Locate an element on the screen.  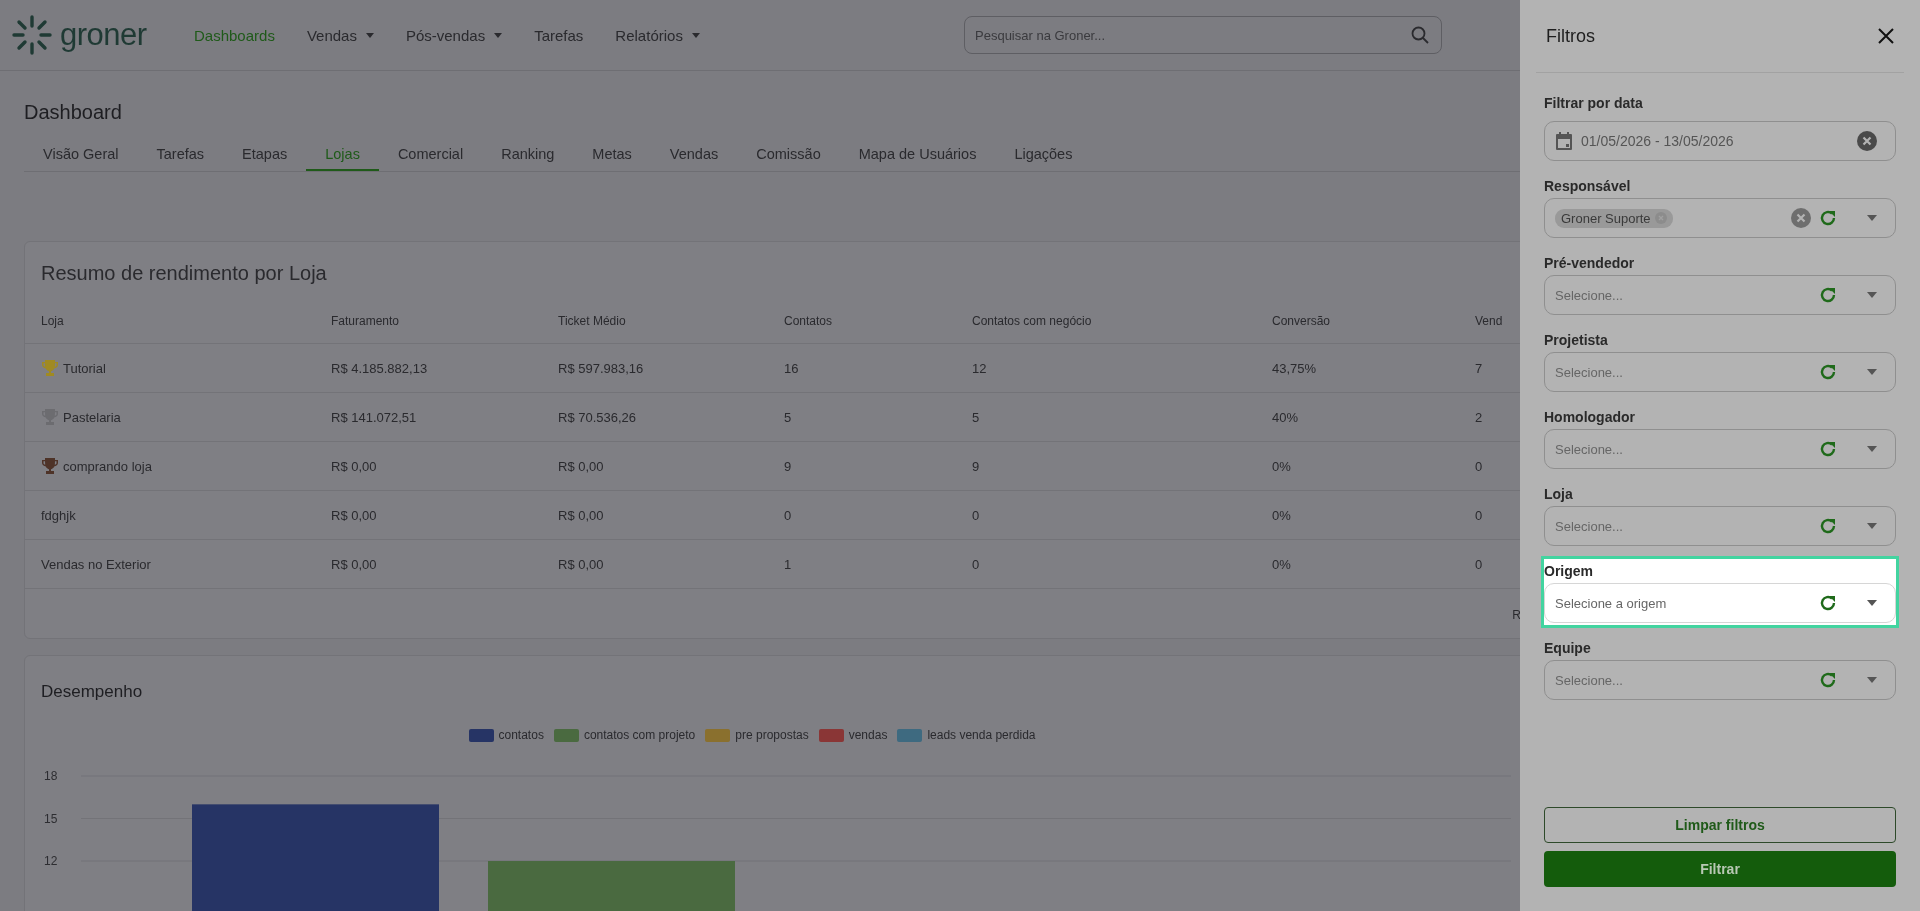
nav-menu-item: Dashboards is located at coordinates (234, 35).